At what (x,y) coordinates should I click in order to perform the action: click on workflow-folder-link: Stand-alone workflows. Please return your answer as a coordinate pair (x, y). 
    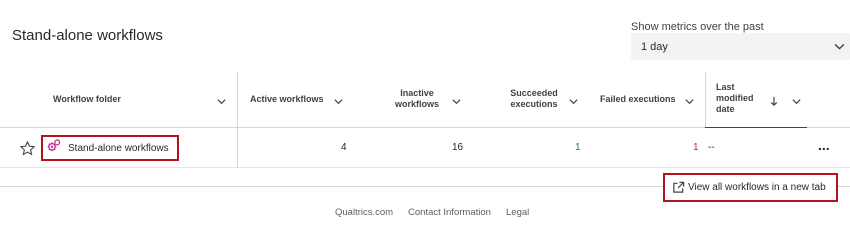
    Looking at the image, I should click on (110, 148).